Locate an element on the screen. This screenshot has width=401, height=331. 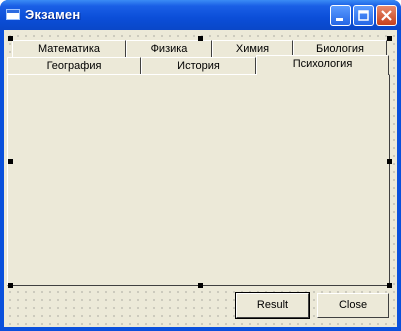
maximize-button is located at coordinates (363, 15).